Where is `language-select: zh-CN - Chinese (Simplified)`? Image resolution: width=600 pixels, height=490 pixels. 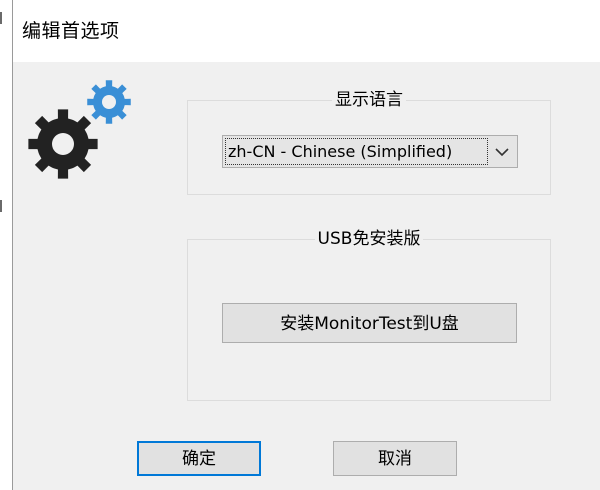 language-select: zh-CN - Chinese (Simplified) is located at coordinates (370, 151).